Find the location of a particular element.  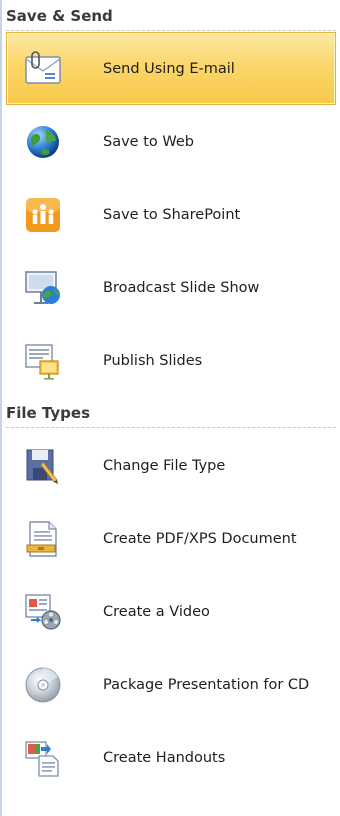

item-save-to-sharepoint: Save to SharePoint is located at coordinates (171, 214).